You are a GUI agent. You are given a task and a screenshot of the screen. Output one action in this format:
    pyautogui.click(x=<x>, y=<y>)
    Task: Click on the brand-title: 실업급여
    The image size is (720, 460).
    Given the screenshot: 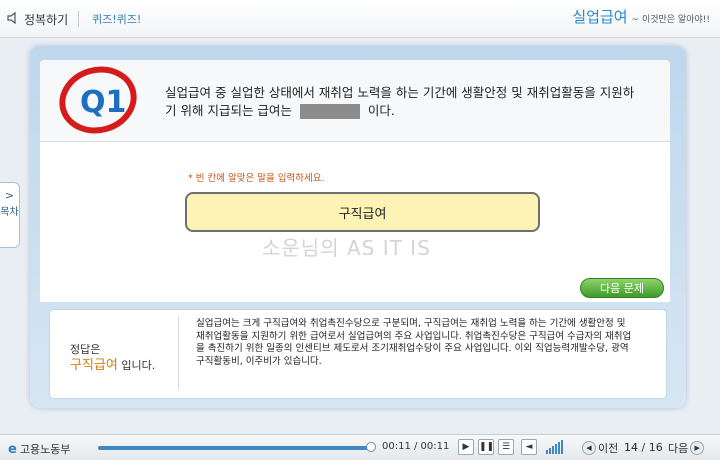 What is the action you would take?
    pyautogui.click(x=600, y=17)
    